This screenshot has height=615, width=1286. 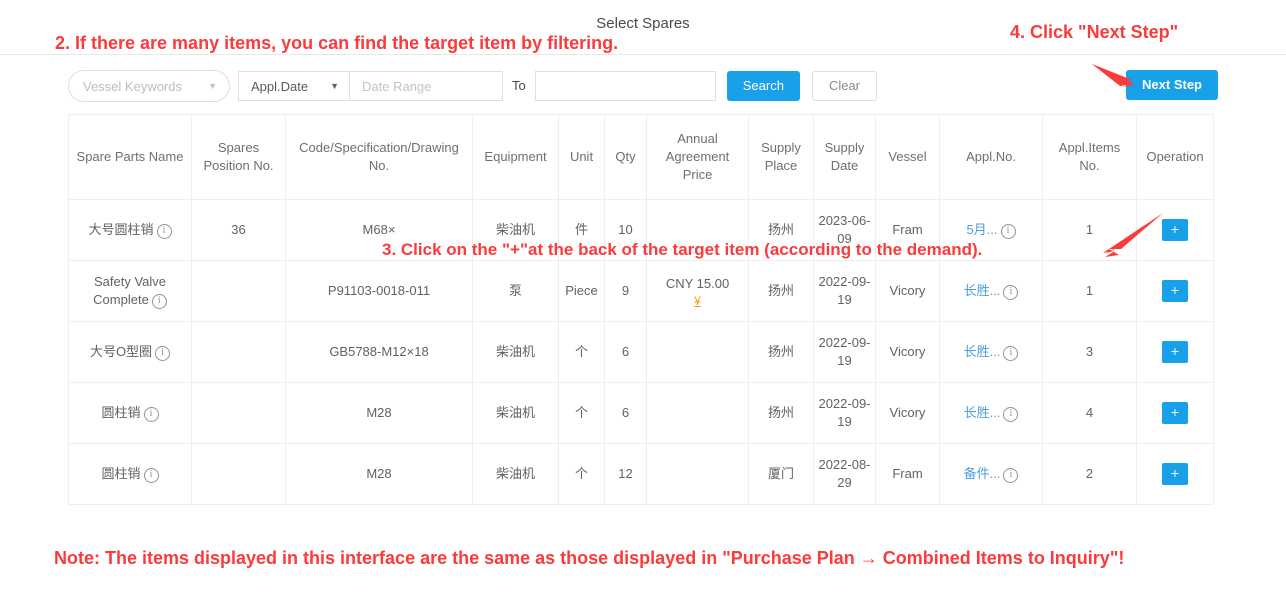 I want to click on cell-unit: Piece, so click(x=581, y=291).